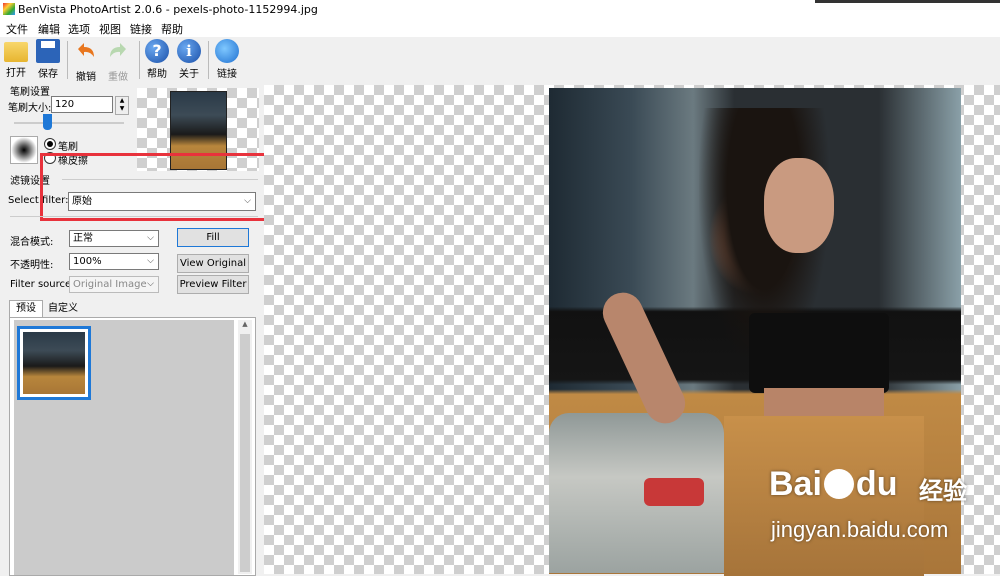 The height and width of the screenshot is (576, 1000). What do you see at coordinates (799, 205) in the screenshot?
I see `photo-face` at bounding box center [799, 205].